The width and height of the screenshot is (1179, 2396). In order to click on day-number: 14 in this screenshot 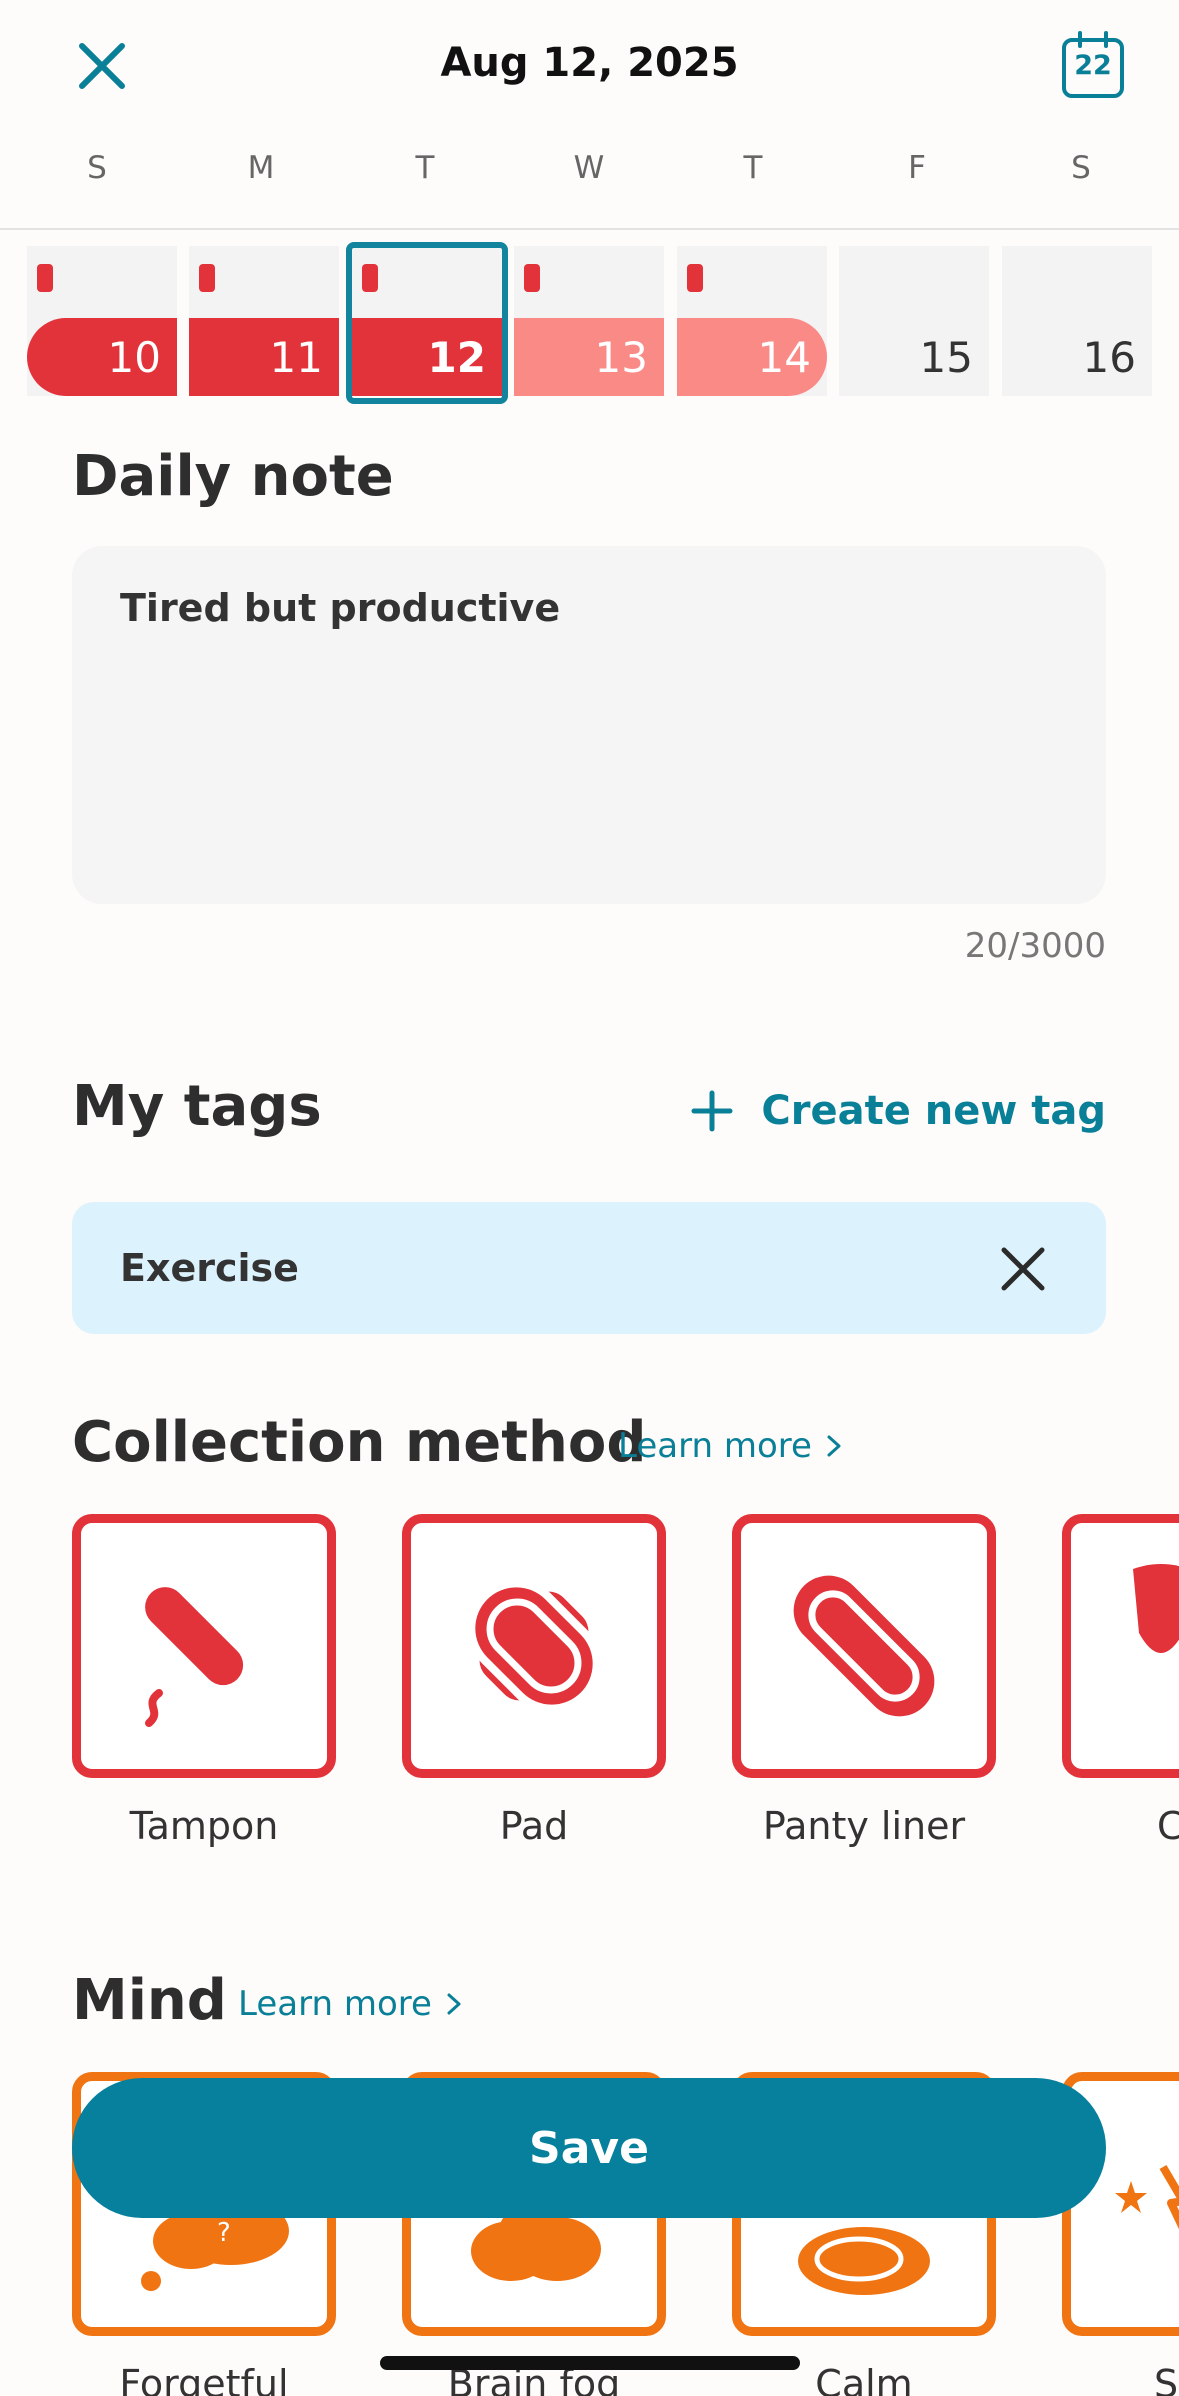, I will do `click(784, 357)`.